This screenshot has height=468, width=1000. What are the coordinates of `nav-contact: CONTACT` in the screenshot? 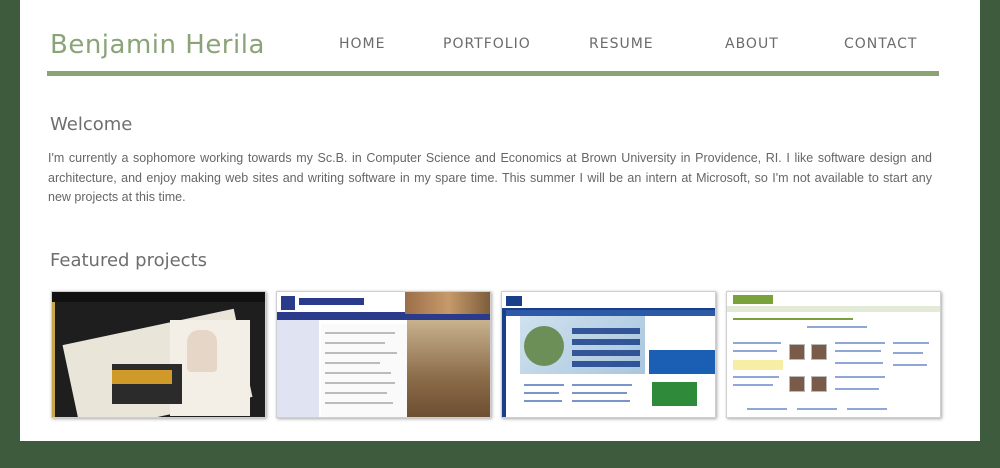 It's located at (880, 44).